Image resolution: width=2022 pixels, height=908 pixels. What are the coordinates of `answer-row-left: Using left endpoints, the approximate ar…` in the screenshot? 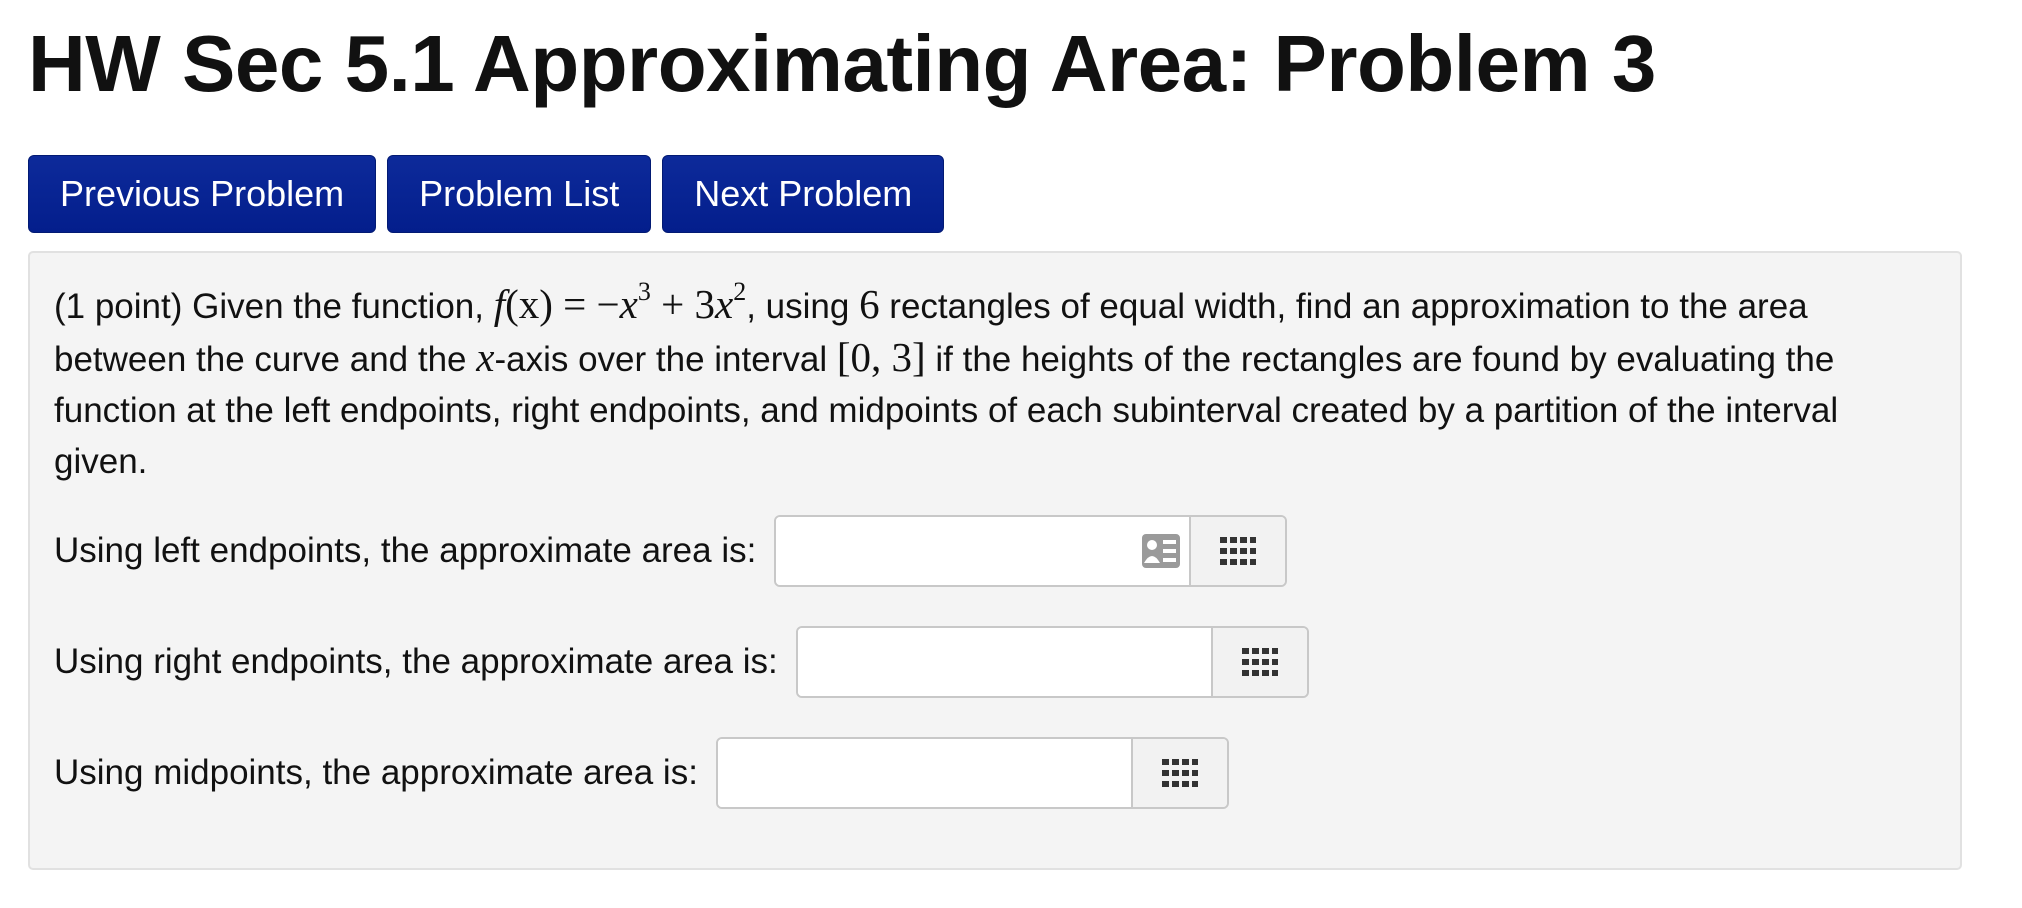 It's located at (671, 551).